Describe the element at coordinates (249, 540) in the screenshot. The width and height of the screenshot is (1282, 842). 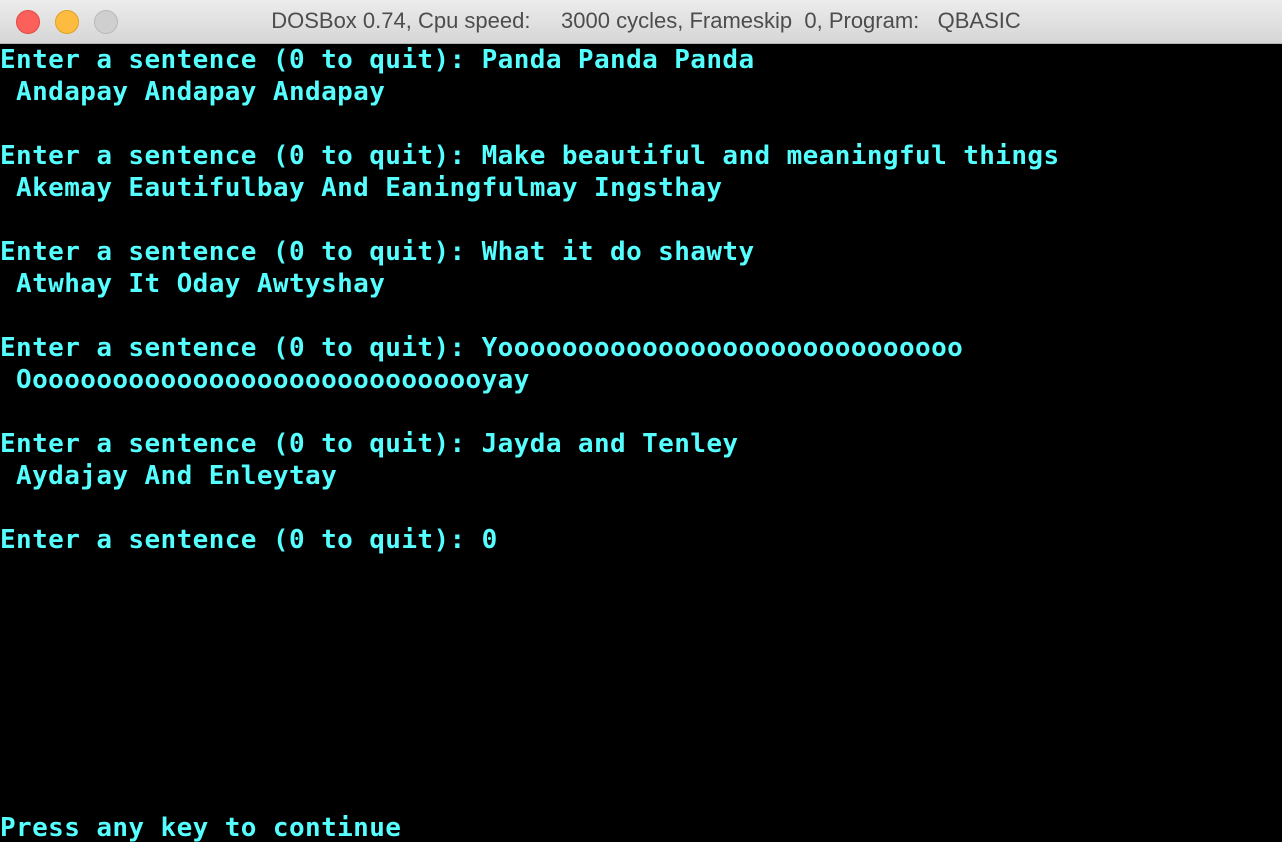
I see `console-line-prompt-6: Enter a sentence (0 to quit): 0` at that location.